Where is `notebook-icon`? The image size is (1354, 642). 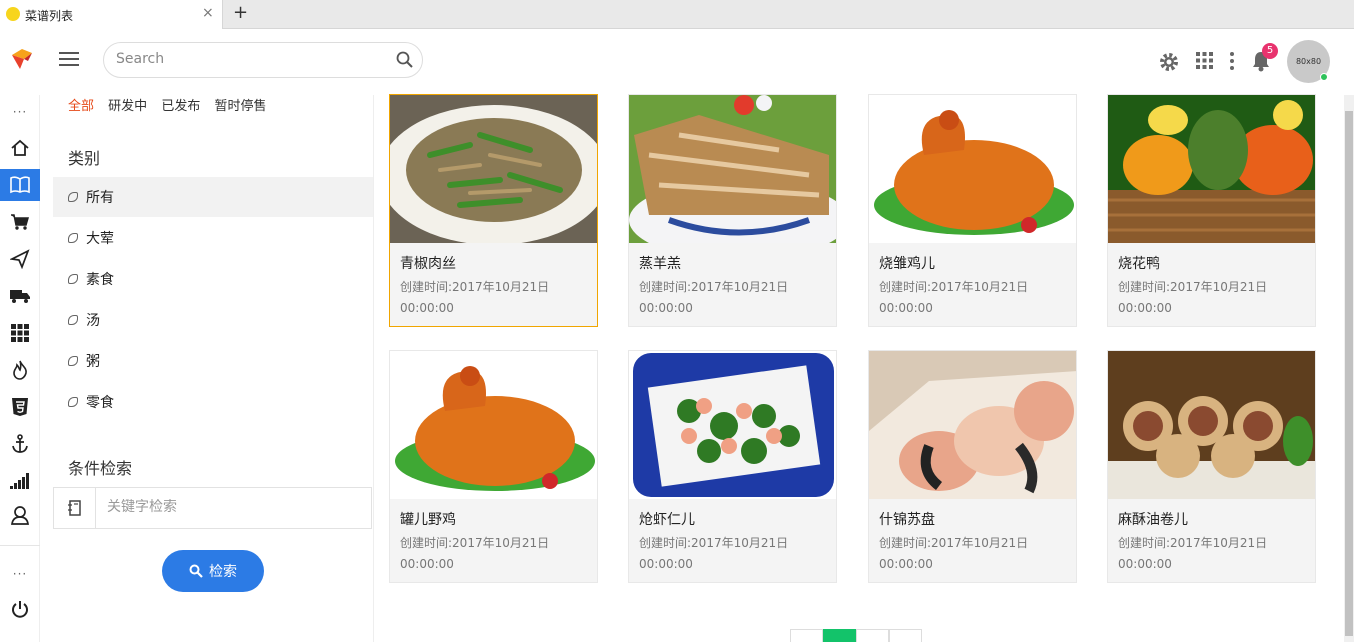 notebook-icon is located at coordinates (75, 508).